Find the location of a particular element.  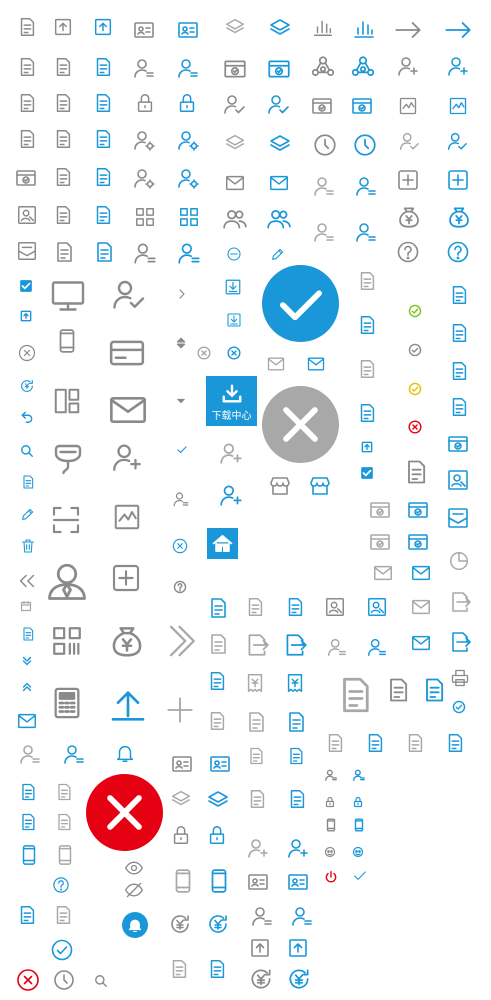

help-icon is located at coordinates (180, 587).